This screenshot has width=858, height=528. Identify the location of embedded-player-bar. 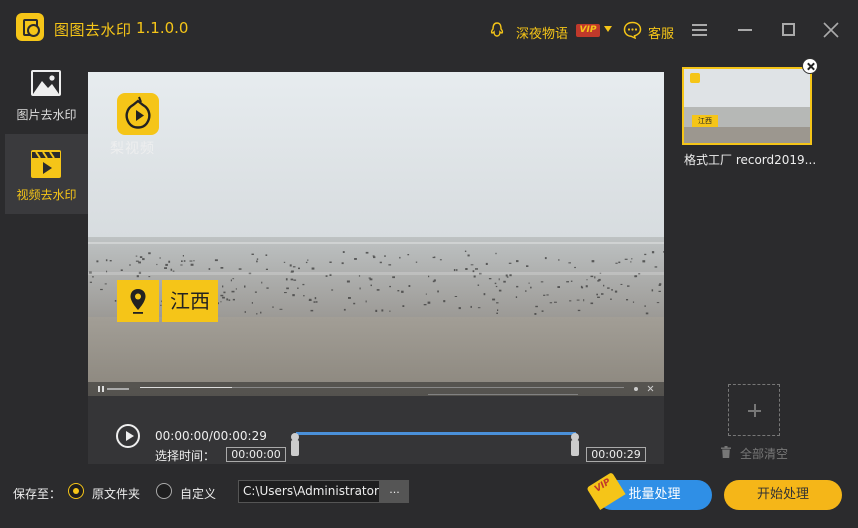
(376, 389).